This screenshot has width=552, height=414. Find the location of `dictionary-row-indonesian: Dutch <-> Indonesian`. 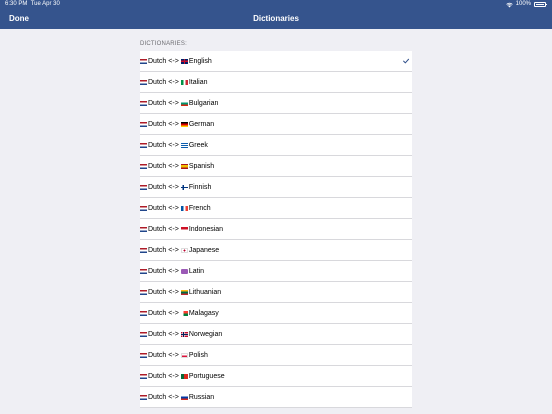

dictionary-row-indonesian: Dutch <-> Indonesian is located at coordinates (276, 229).